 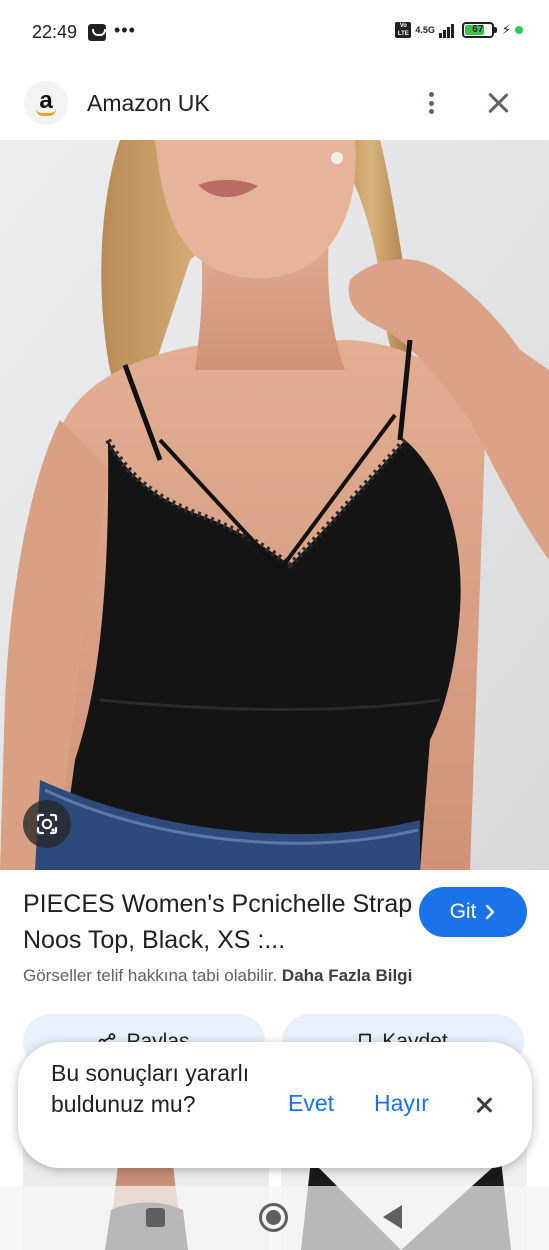 I want to click on status-time: 22:49, so click(x=55, y=32).